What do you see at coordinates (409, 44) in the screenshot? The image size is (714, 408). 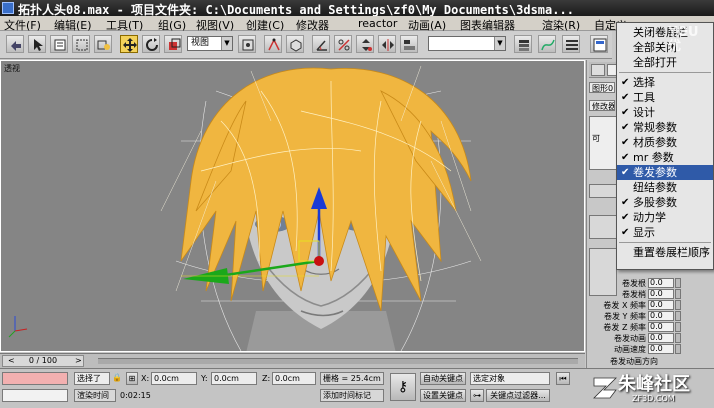 I see `align-icon` at bounding box center [409, 44].